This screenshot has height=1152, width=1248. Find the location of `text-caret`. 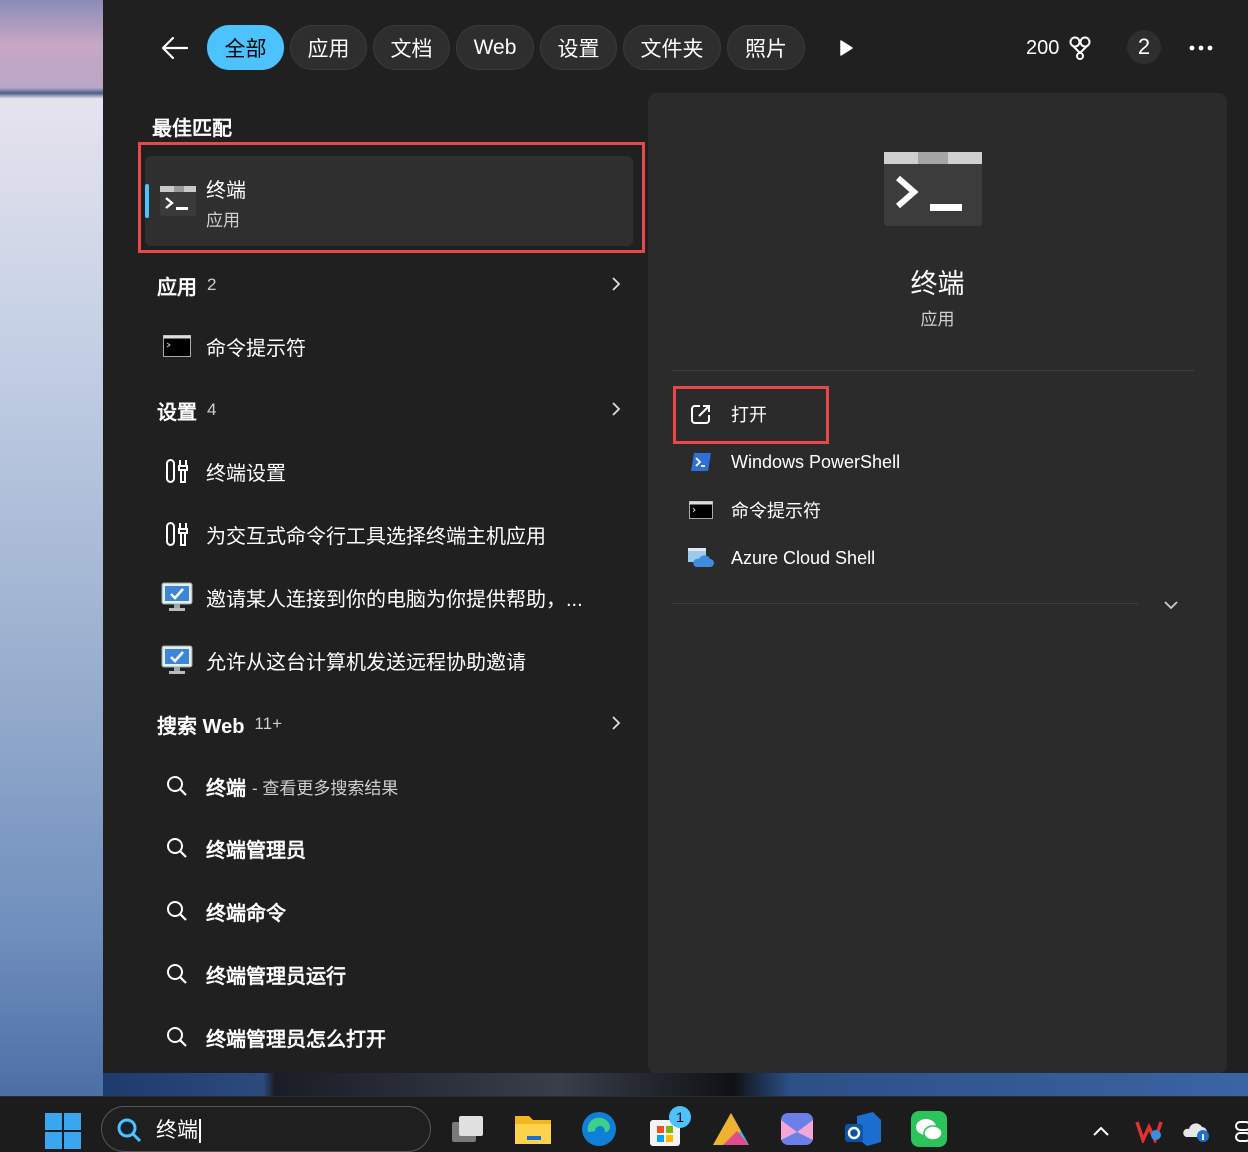

text-caret is located at coordinates (200, 1131).